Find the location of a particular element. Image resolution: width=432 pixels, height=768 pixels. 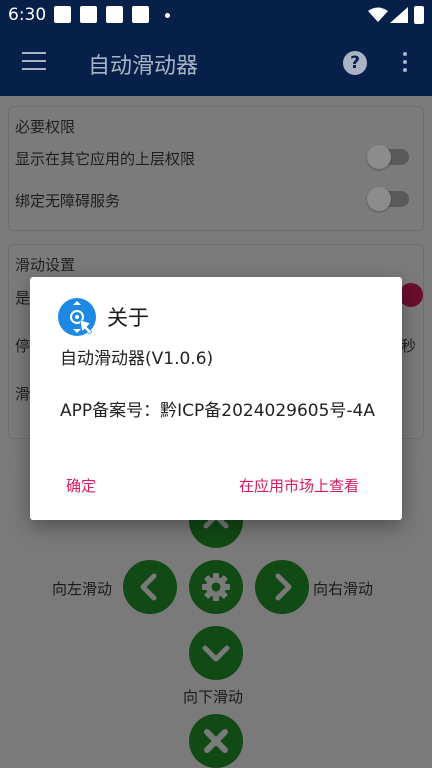

help-icon: ? is located at coordinates (355, 63).